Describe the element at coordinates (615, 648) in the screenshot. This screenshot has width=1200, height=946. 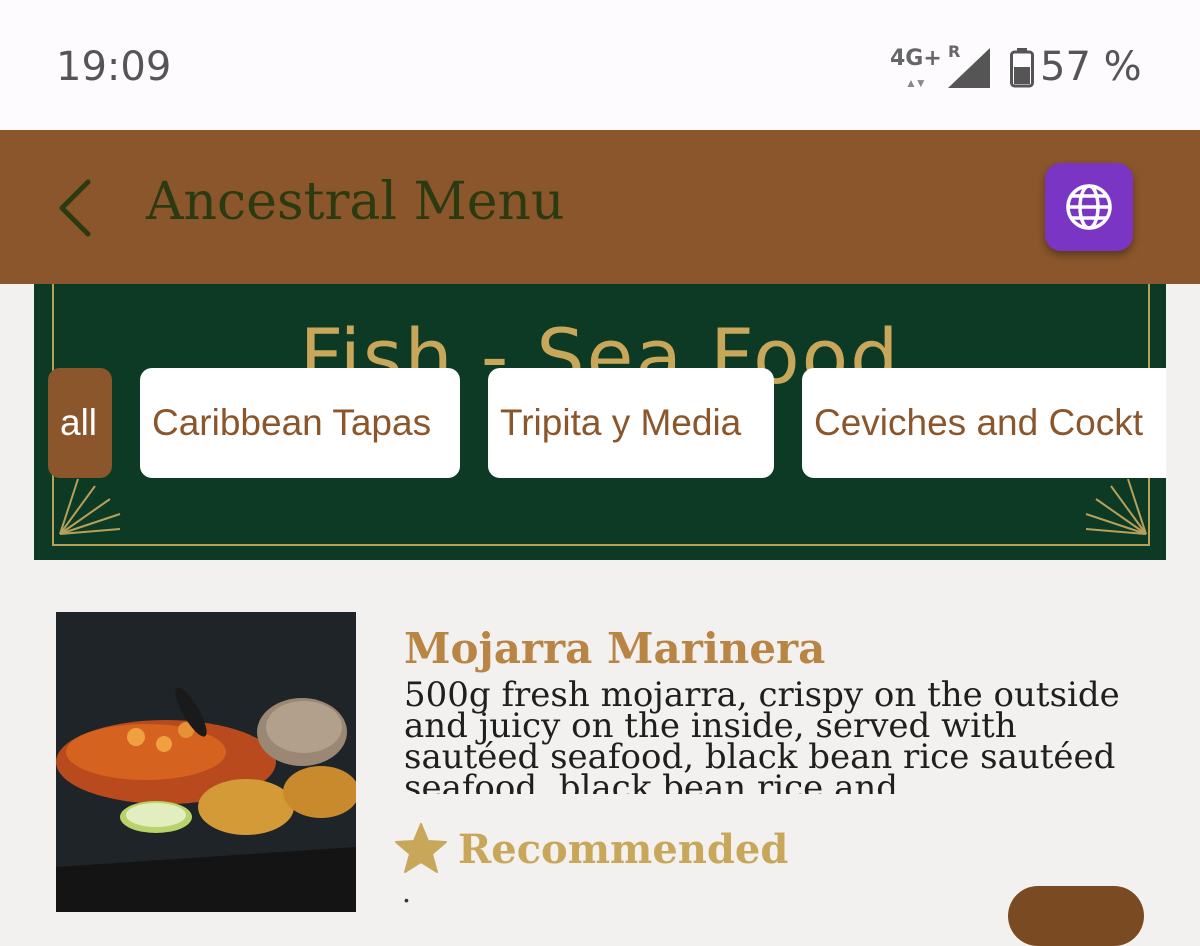
I see `dish-name: Mojarra Marinera` at that location.